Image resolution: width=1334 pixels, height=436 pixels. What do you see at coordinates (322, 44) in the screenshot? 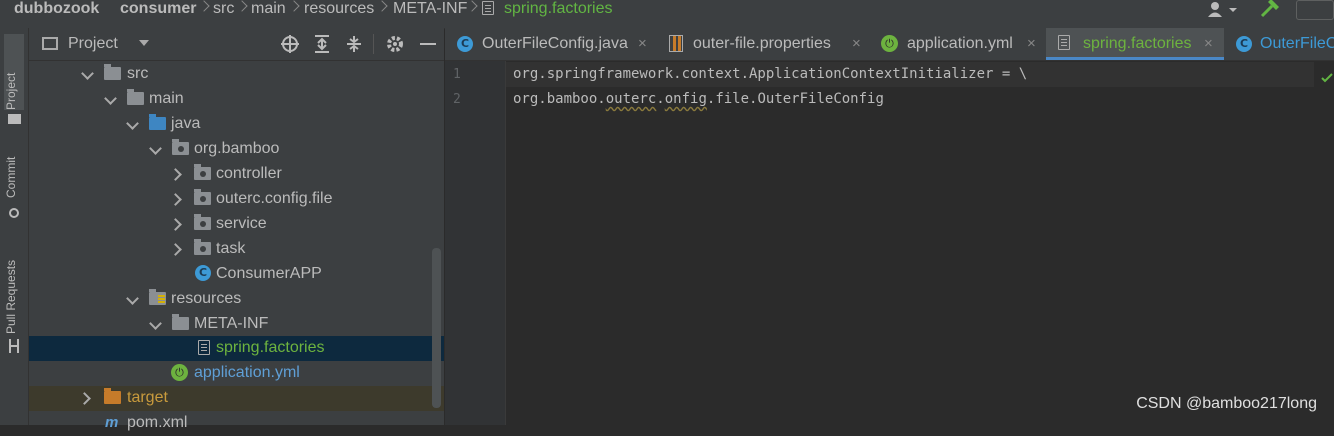
I see `expand-all-icon` at bounding box center [322, 44].